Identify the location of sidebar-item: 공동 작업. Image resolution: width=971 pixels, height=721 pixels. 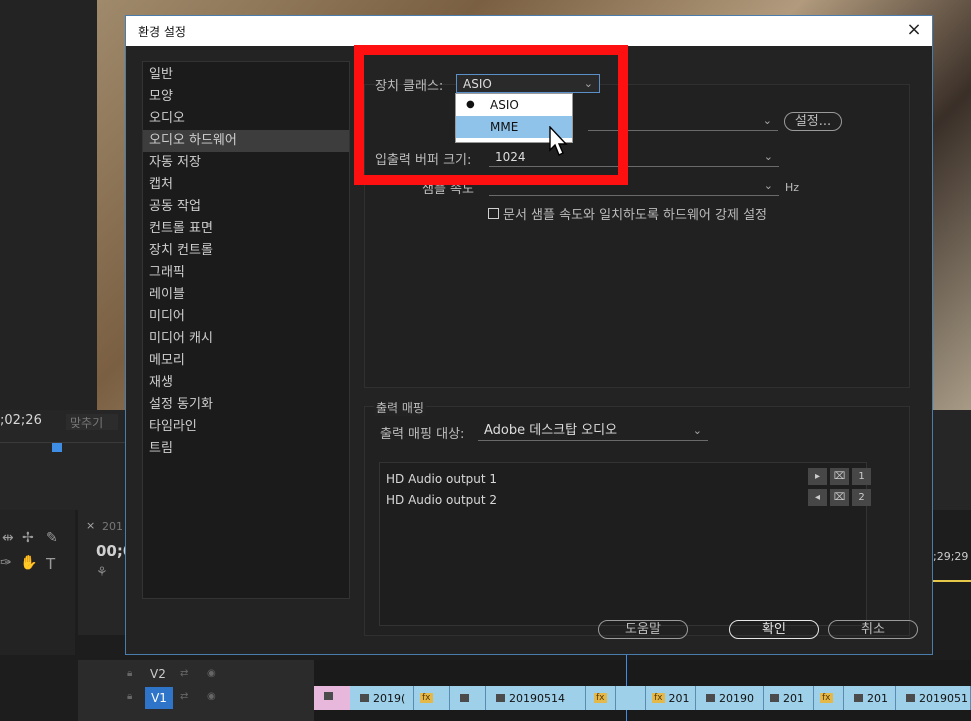
(246, 207).